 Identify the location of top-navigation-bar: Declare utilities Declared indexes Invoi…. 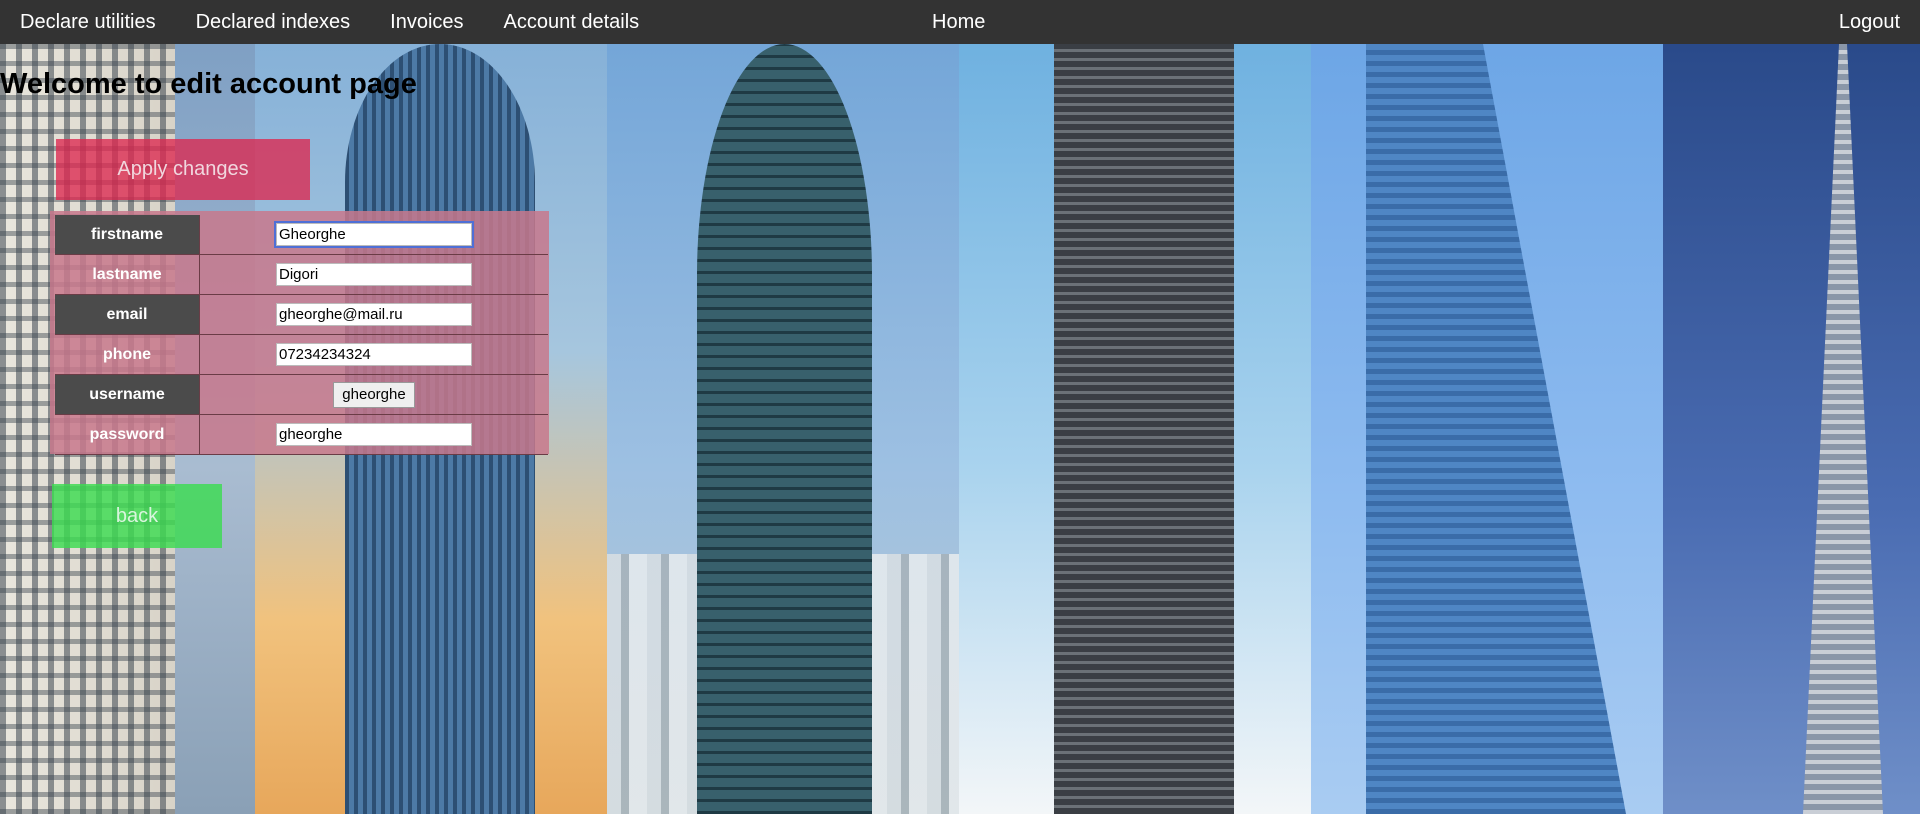
(960, 22).